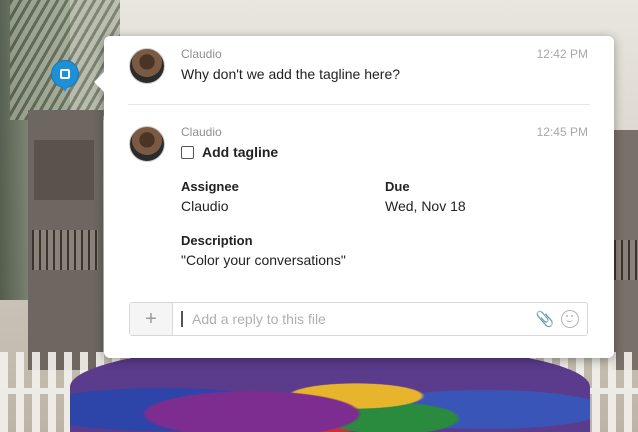 The width and height of the screenshot is (638, 432). I want to click on comment-divider, so click(359, 104).